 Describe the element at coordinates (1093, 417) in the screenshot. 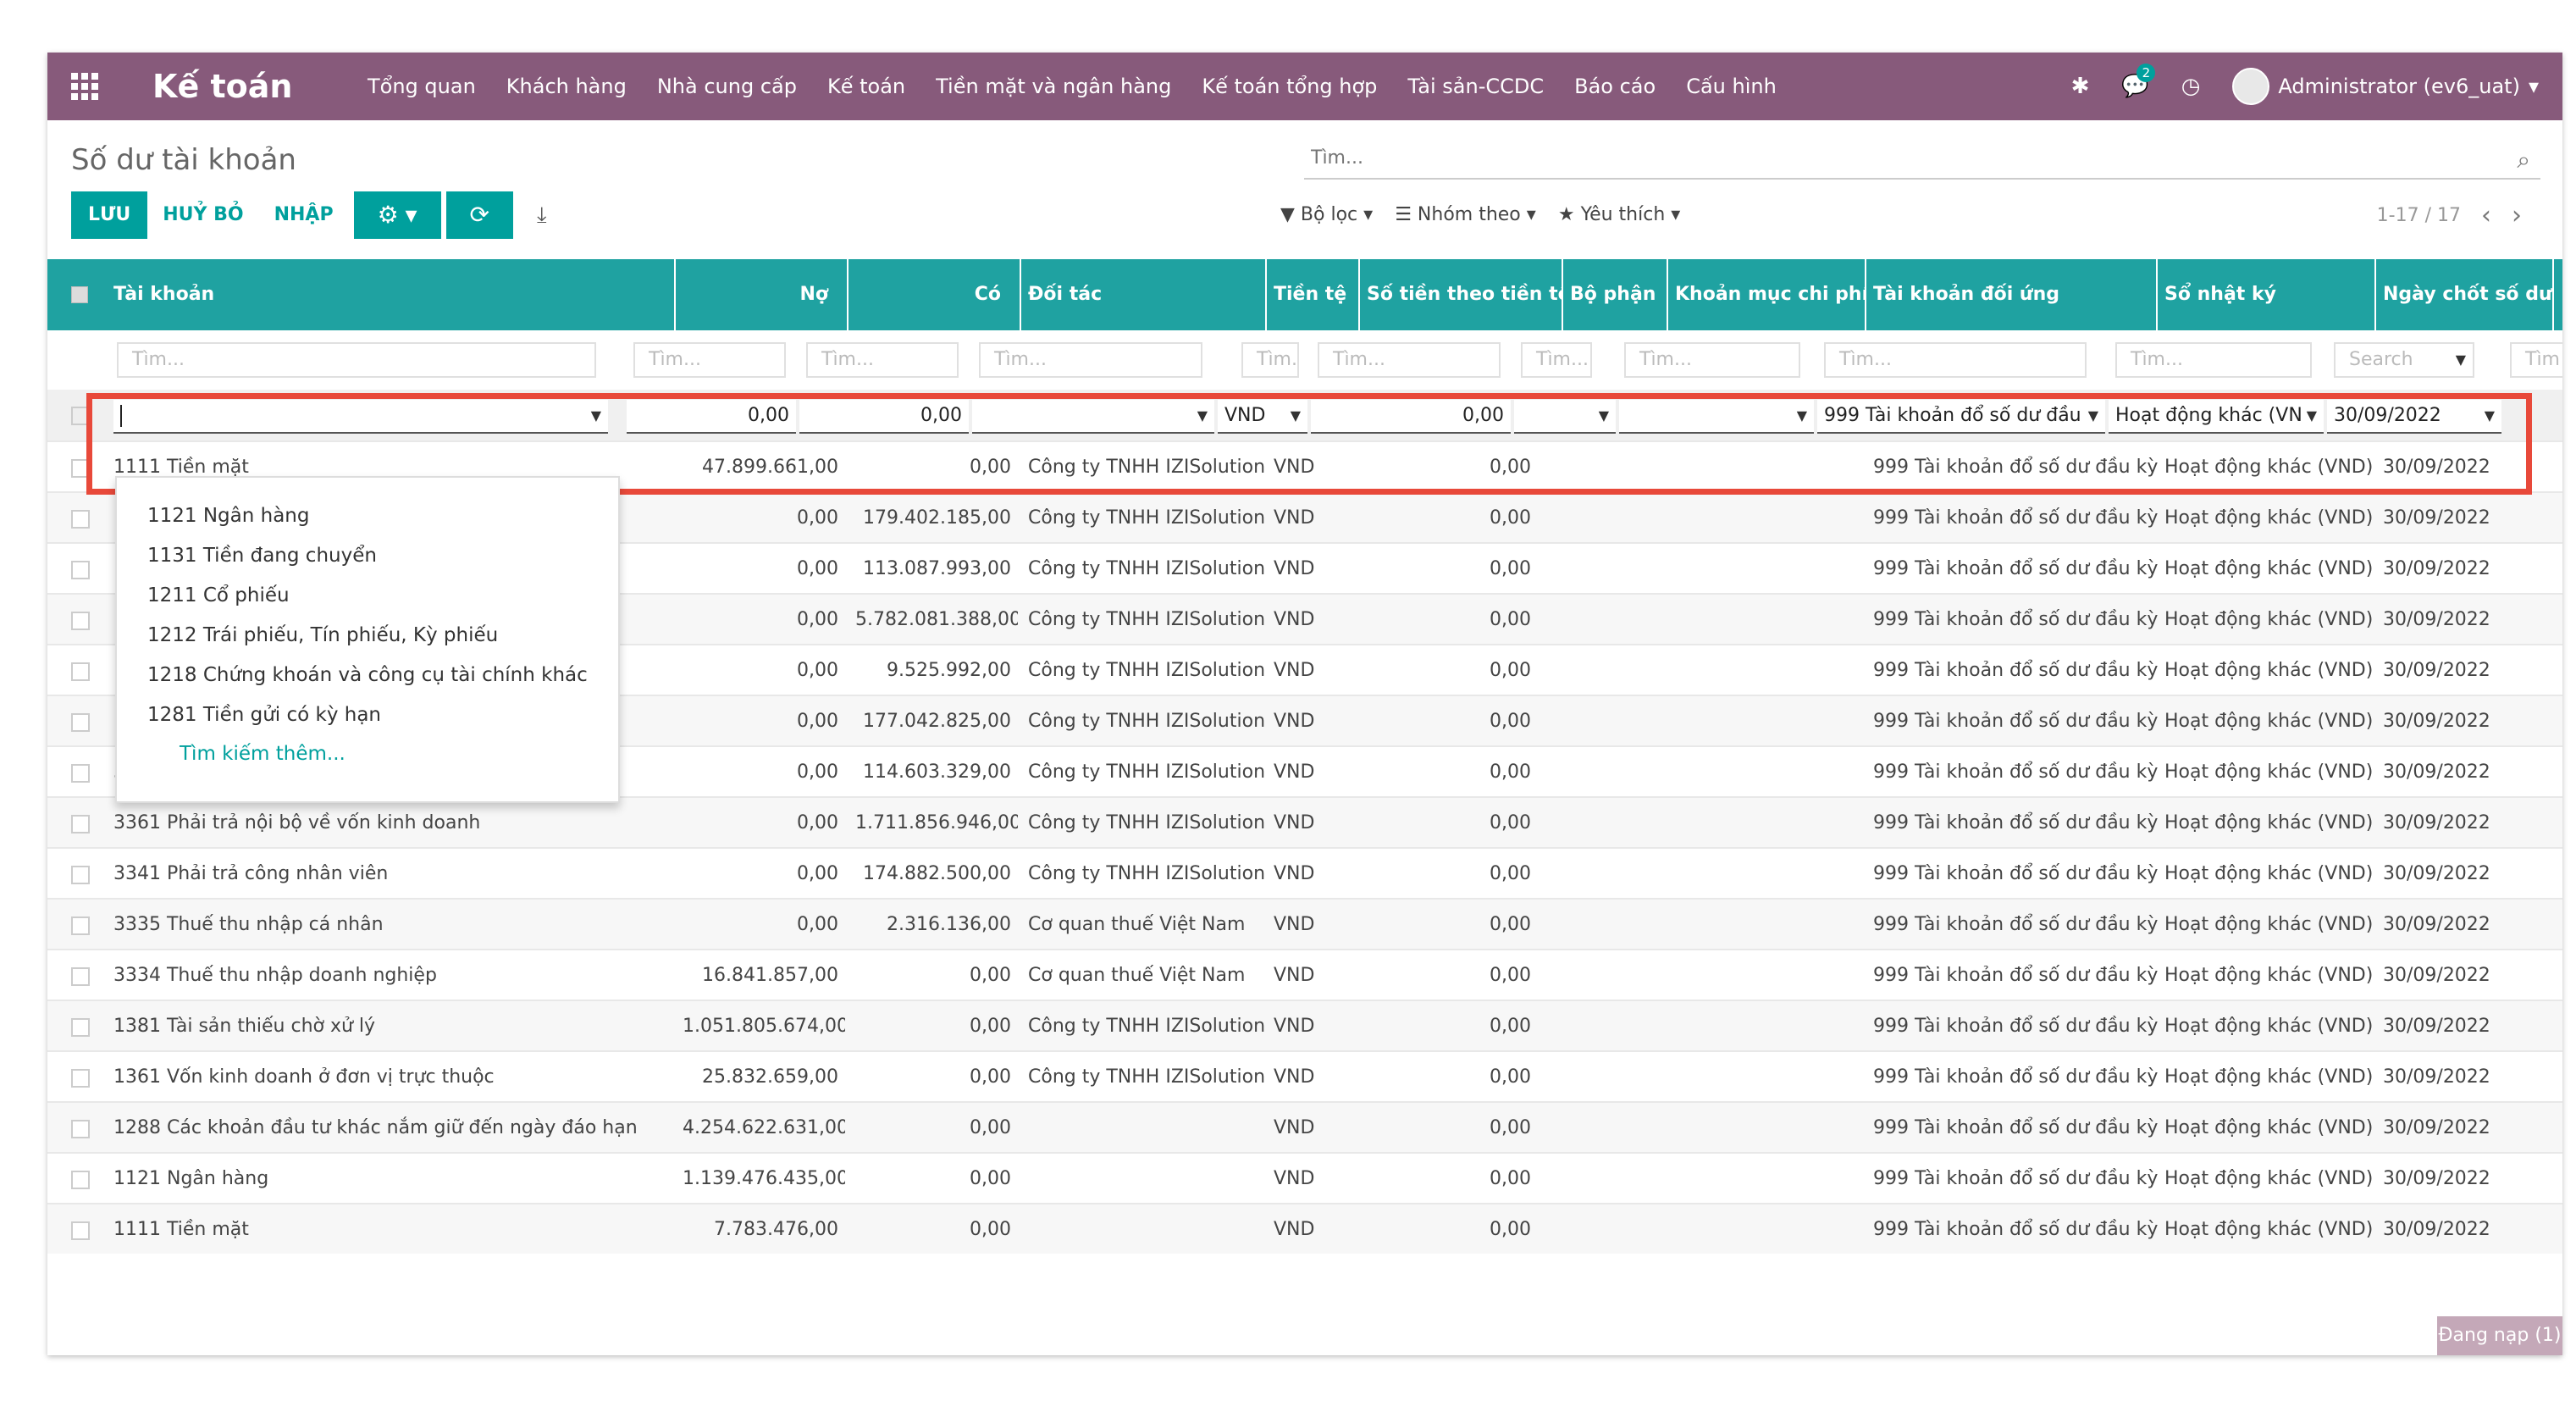

I see `partner-select: ▼` at that location.